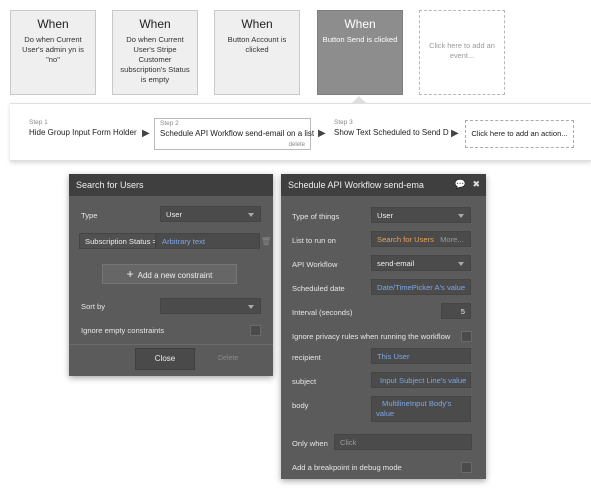  Describe the element at coordinates (316, 216) in the screenshot. I see `type-of-things-label: Type of things` at that location.